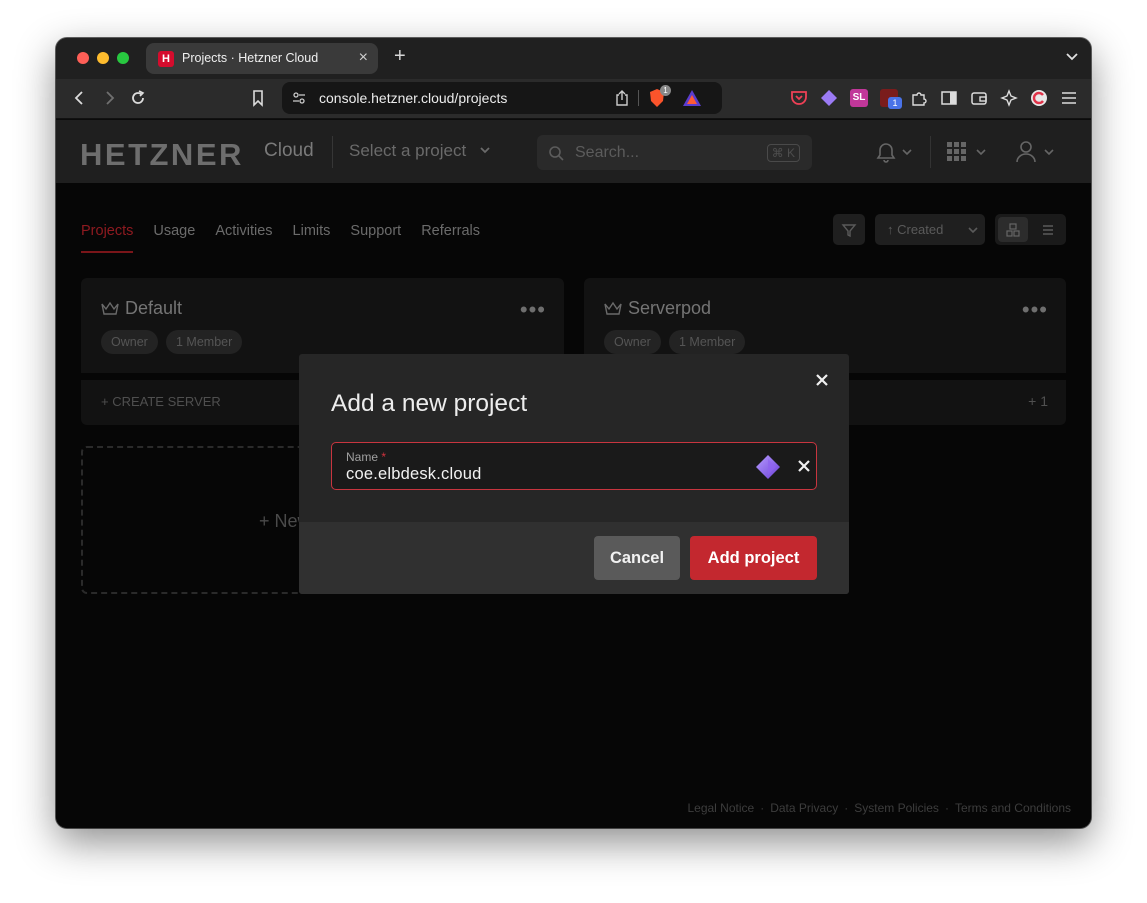 This screenshot has width=1147, height=903. What do you see at coordinates (450, 238) in the screenshot?
I see `tab-referrals: Referrals` at bounding box center [450, 238].